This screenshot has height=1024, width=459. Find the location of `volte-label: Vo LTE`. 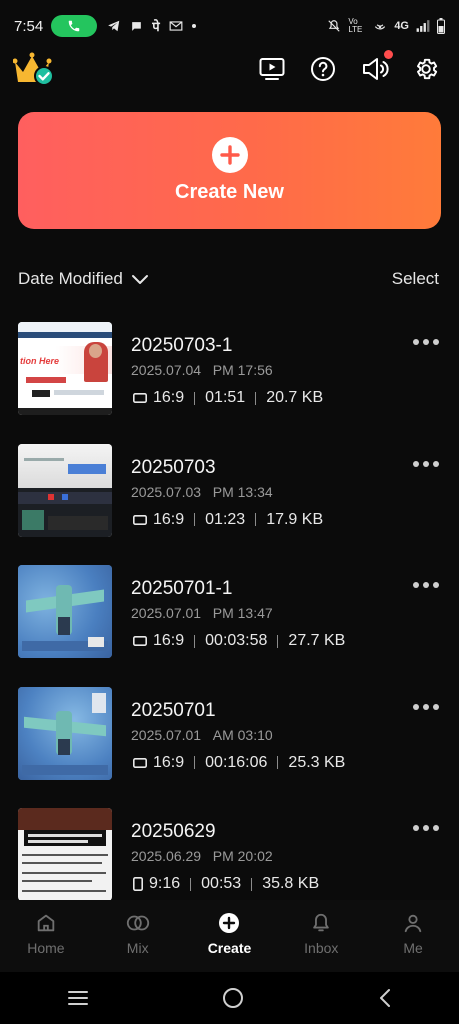

volte-label: Vo LTE is located at coordinates (355, 25).